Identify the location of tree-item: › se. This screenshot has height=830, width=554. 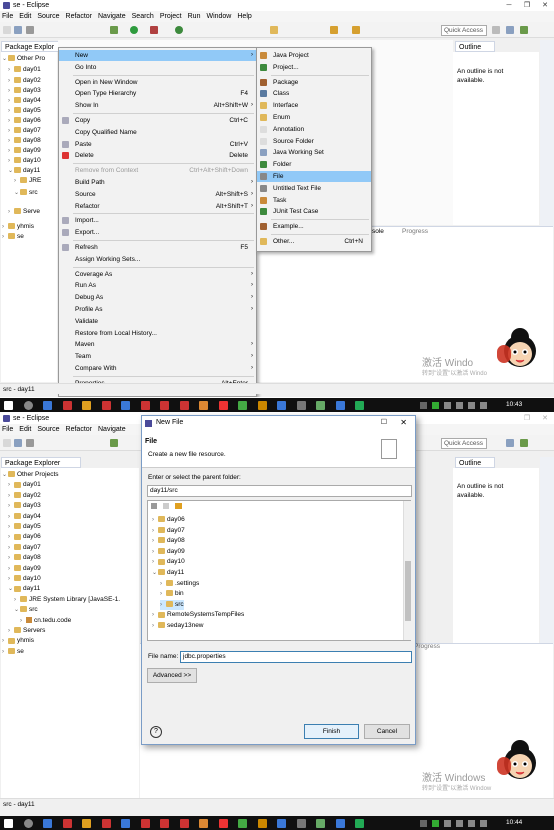
(13, 652).